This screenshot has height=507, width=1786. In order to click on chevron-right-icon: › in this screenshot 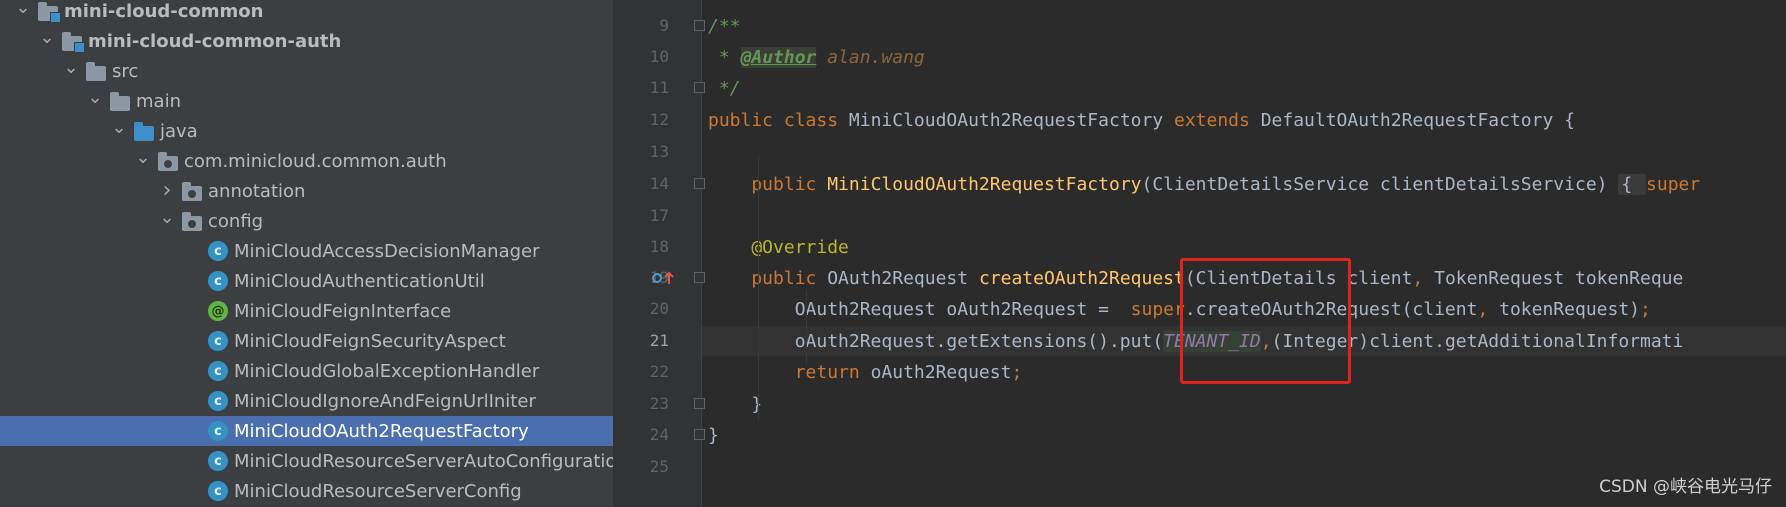, I will do `click(167, 190)`.